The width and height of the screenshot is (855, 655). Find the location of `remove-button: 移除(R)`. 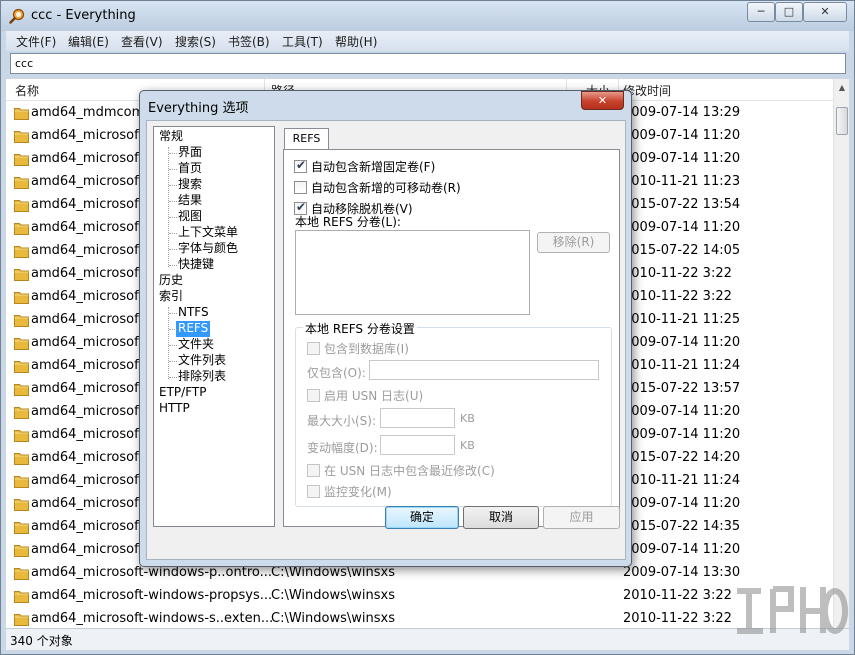

remove-button: 移除(R) is located at coordinates (573, 242).